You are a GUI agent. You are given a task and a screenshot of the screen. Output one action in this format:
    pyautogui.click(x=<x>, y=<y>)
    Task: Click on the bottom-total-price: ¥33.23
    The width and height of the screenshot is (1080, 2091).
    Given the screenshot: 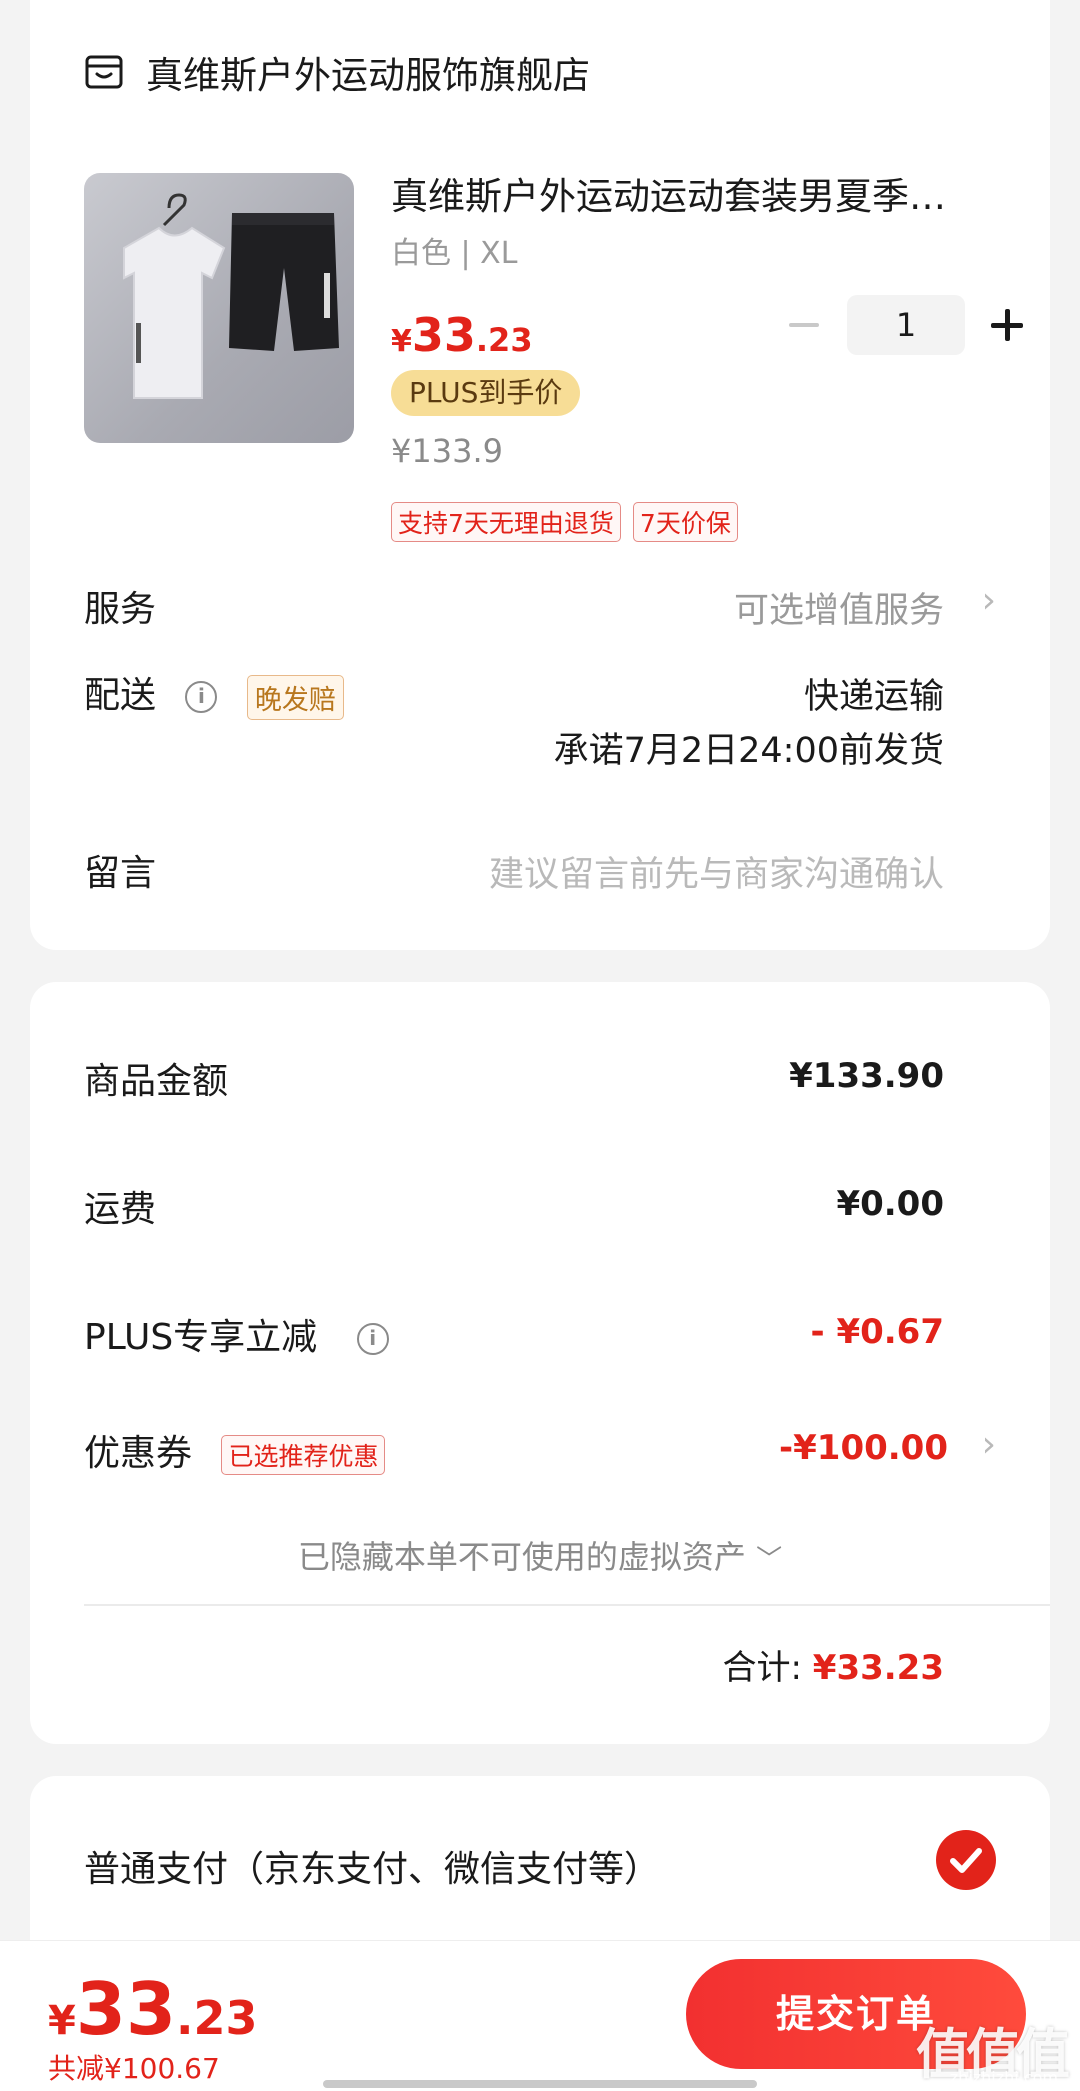 What is the action you would take?
    pyautogui.click(x=153, y=2009)
    